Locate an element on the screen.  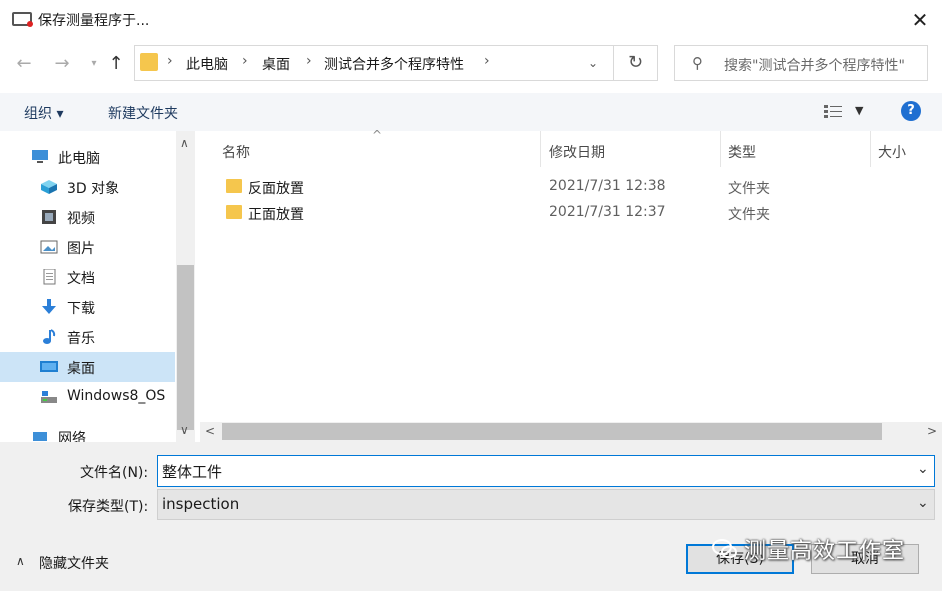
picture-icon is located at coordinates (49, 247).